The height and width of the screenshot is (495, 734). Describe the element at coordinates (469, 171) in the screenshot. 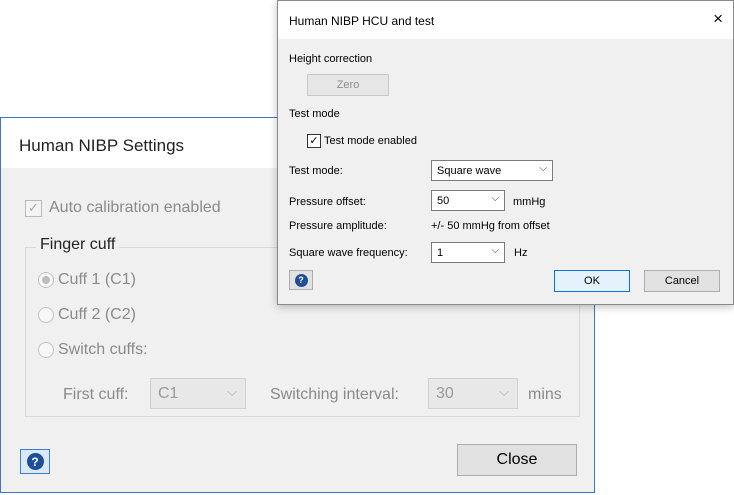

I see `test-mode-value: Square wave` at that location.